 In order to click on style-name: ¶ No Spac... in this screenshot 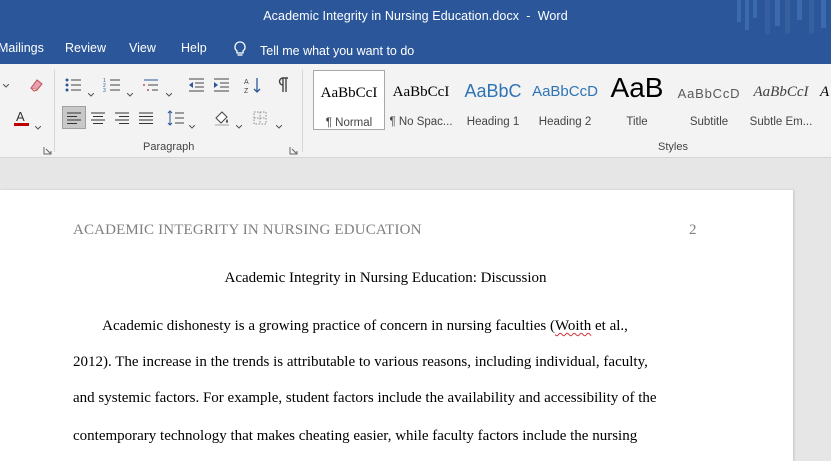, I will do `click(421, 122)`.